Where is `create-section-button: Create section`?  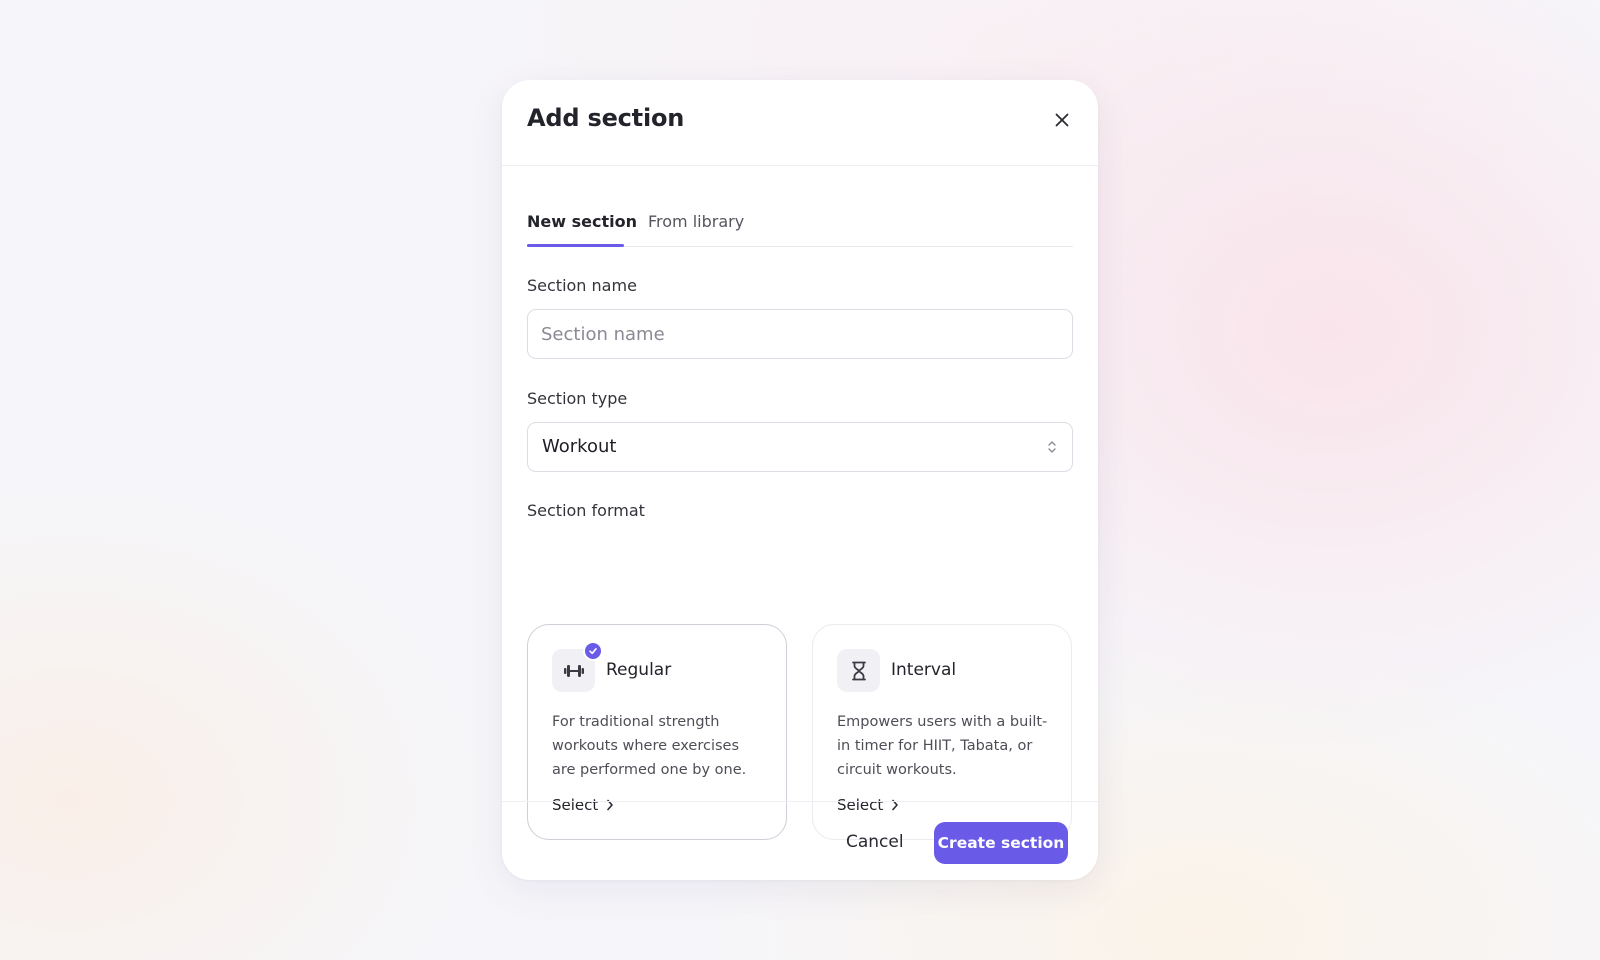
create-section-button: Create section is located at coordinates (1001, 843).